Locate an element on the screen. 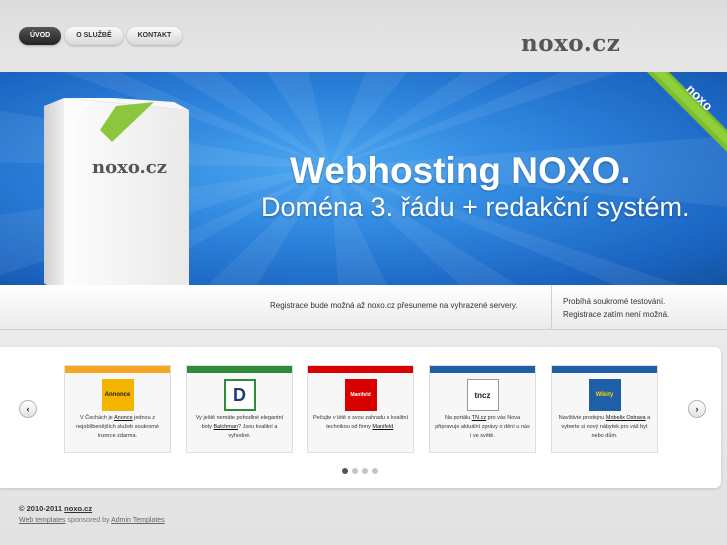 This screenshot has width=727, height=545. card-thumbnail: tncz is located at coordinates (482, 395).